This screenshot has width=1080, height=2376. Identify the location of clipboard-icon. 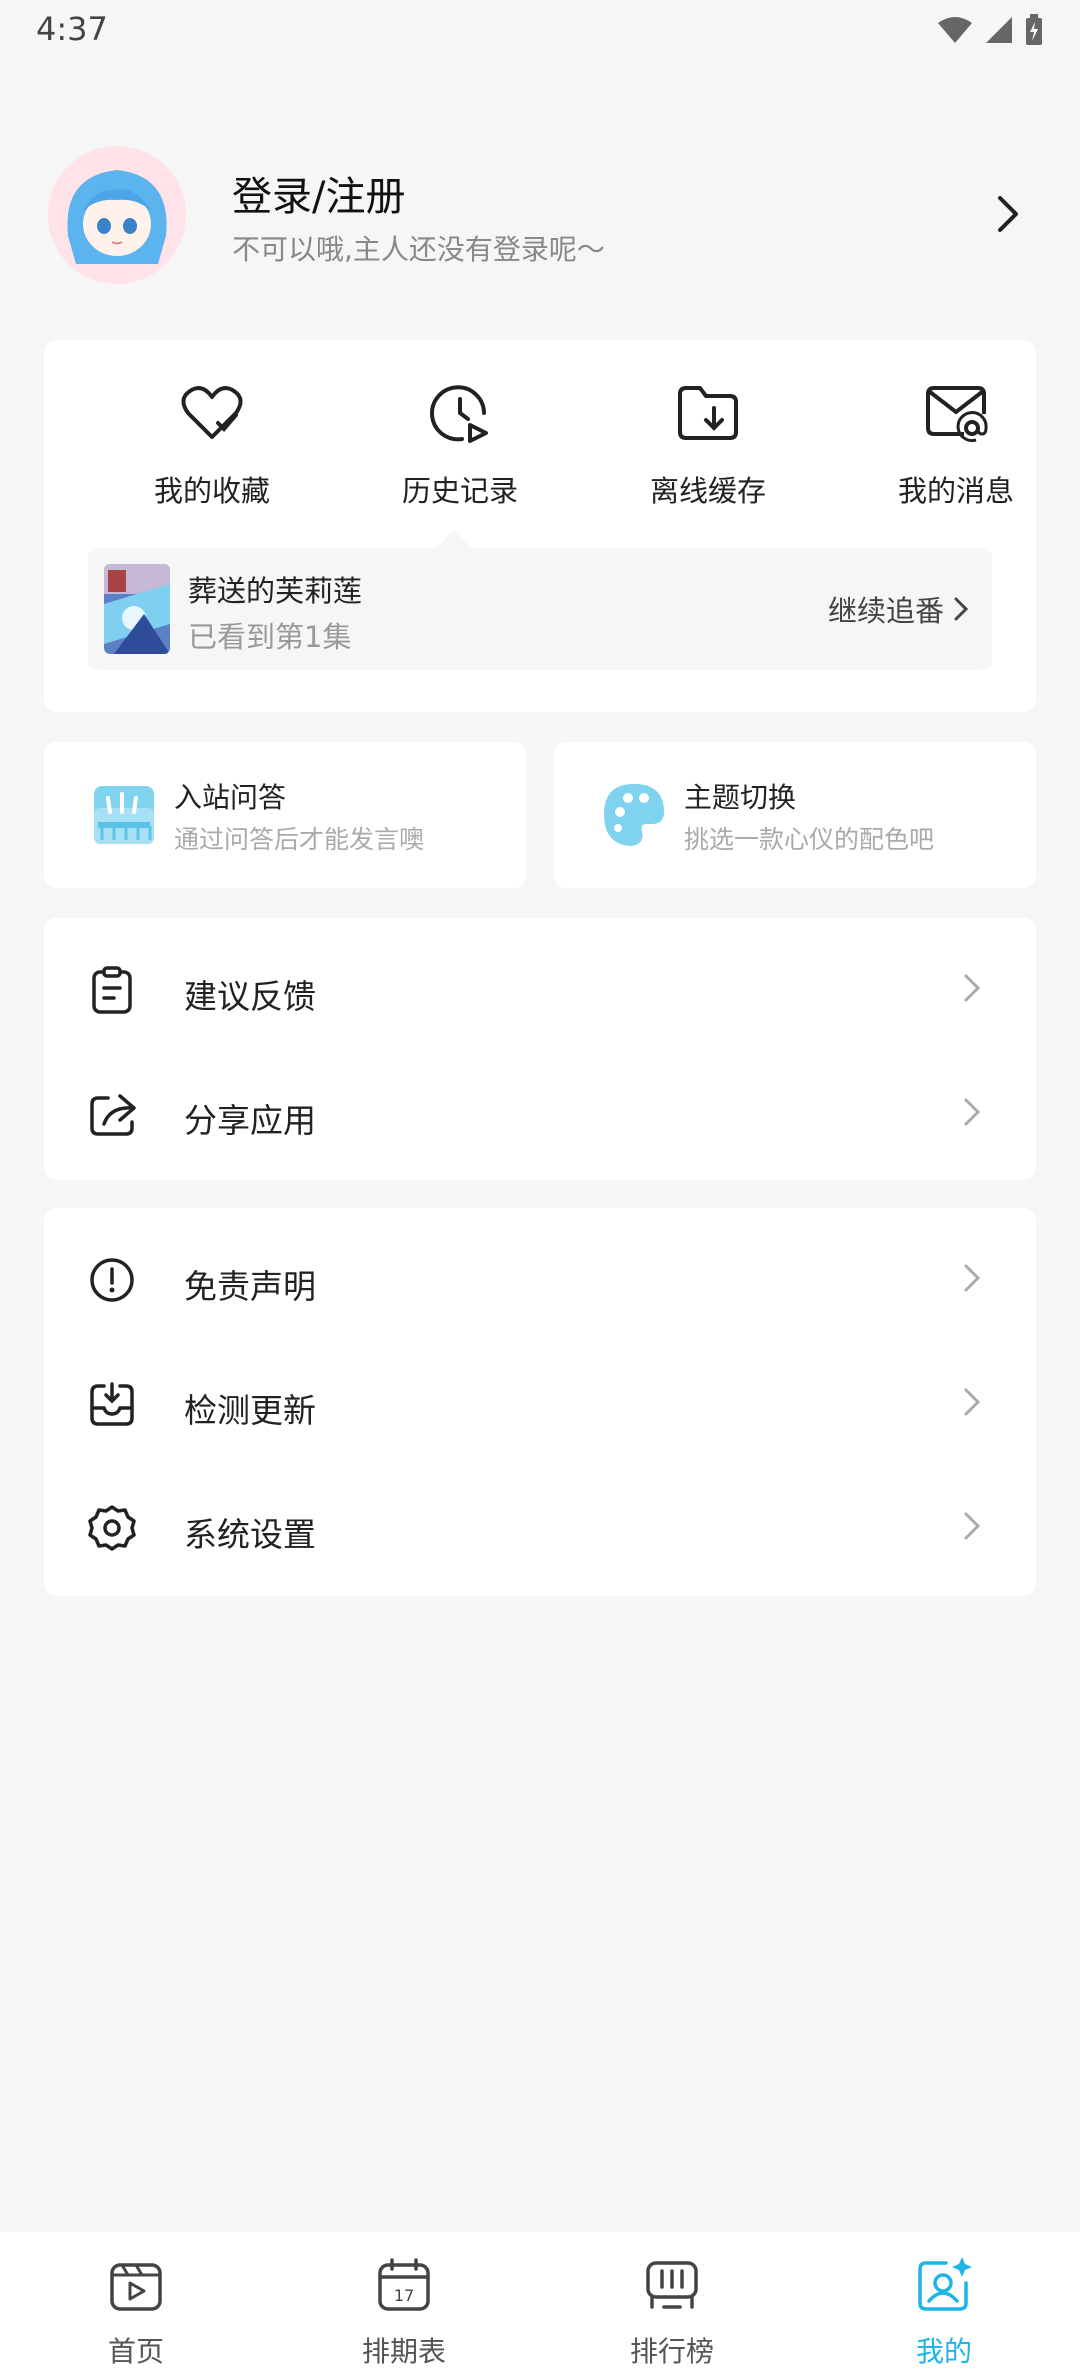
(112, 990).